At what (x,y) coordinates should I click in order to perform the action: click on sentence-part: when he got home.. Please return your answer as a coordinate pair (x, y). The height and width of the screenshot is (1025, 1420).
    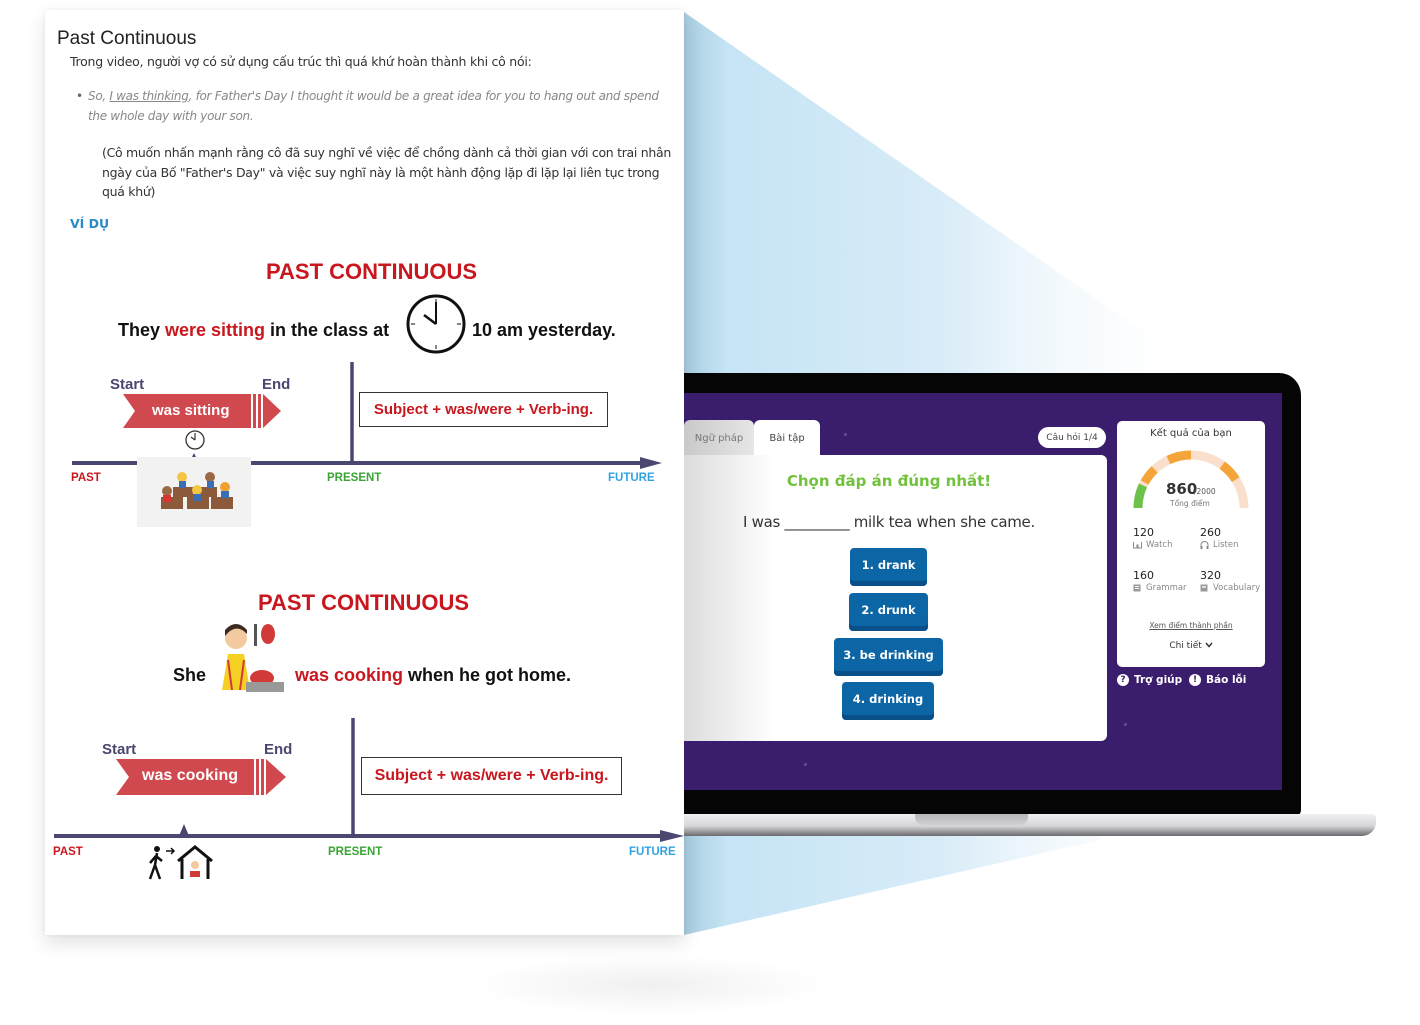
    Looking at the image, I should click on (487, 675).